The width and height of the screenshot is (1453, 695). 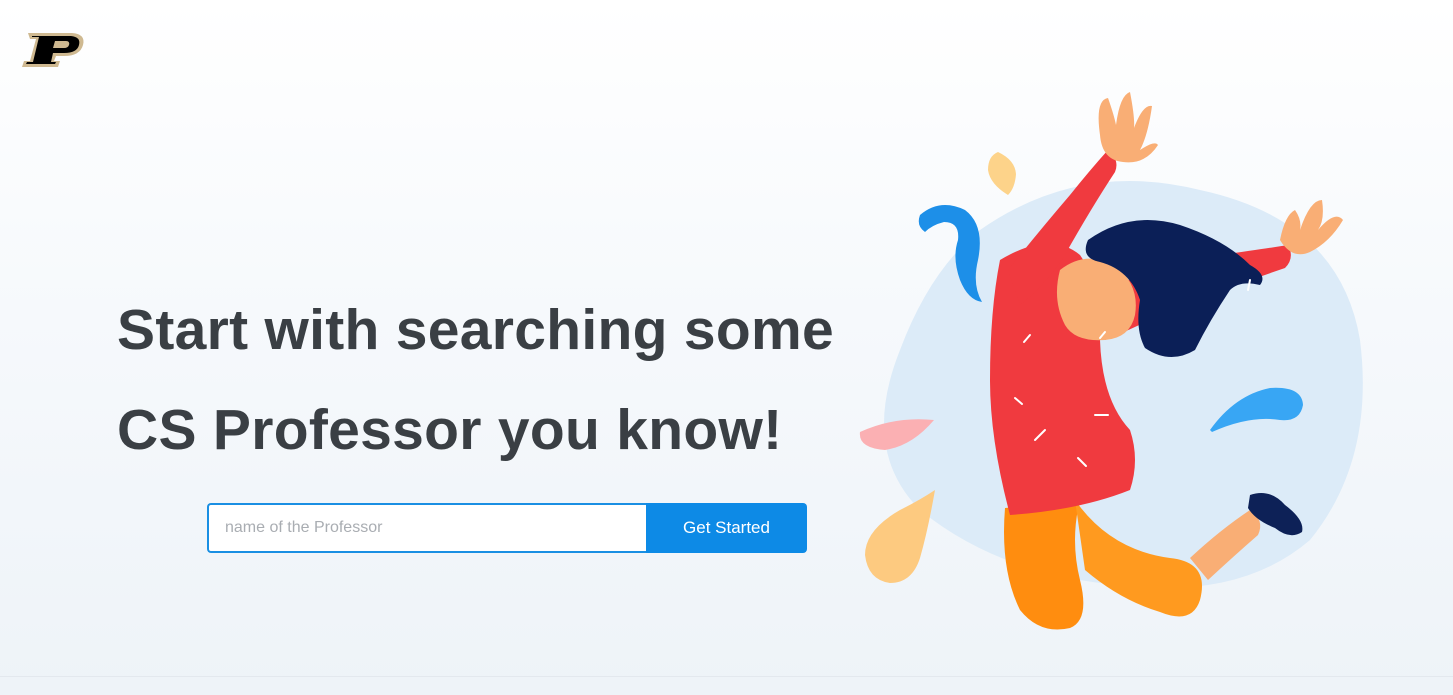 I want to click on page-divider, so click(x=726, y=676).